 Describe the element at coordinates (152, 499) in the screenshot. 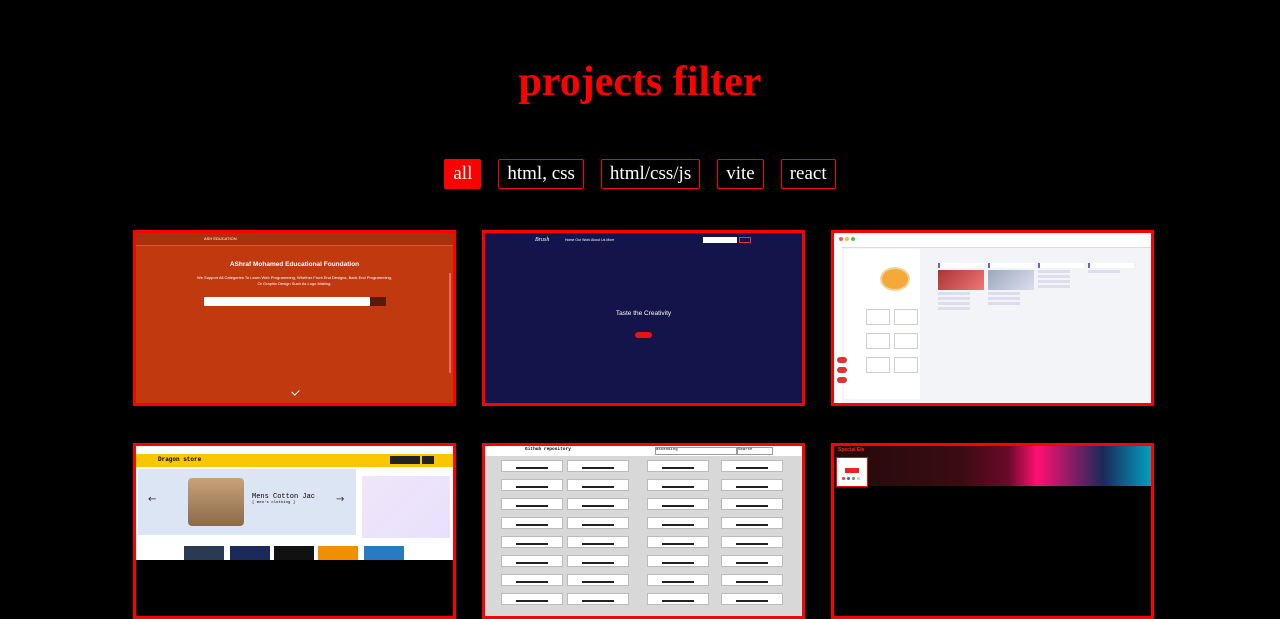

I see `arrow-left-icon: ←` at that location.